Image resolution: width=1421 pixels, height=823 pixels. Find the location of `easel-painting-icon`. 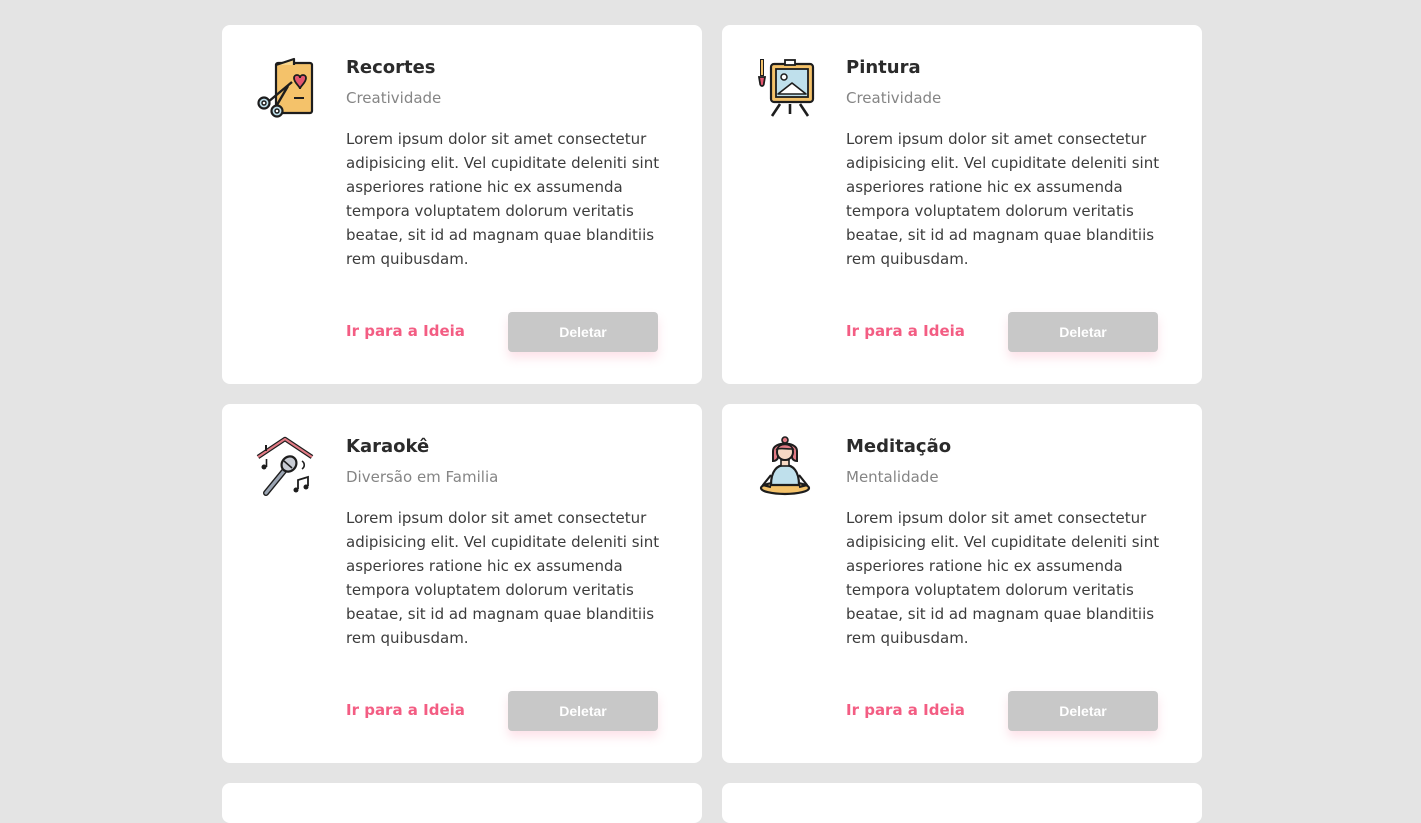

easel-painting-icon is located at coordinates (785, 87).